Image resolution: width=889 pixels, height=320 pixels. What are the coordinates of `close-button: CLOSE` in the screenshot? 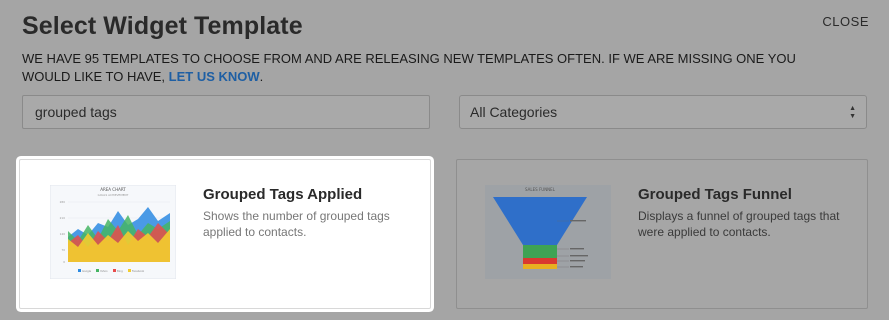 It's located at (845, 21).